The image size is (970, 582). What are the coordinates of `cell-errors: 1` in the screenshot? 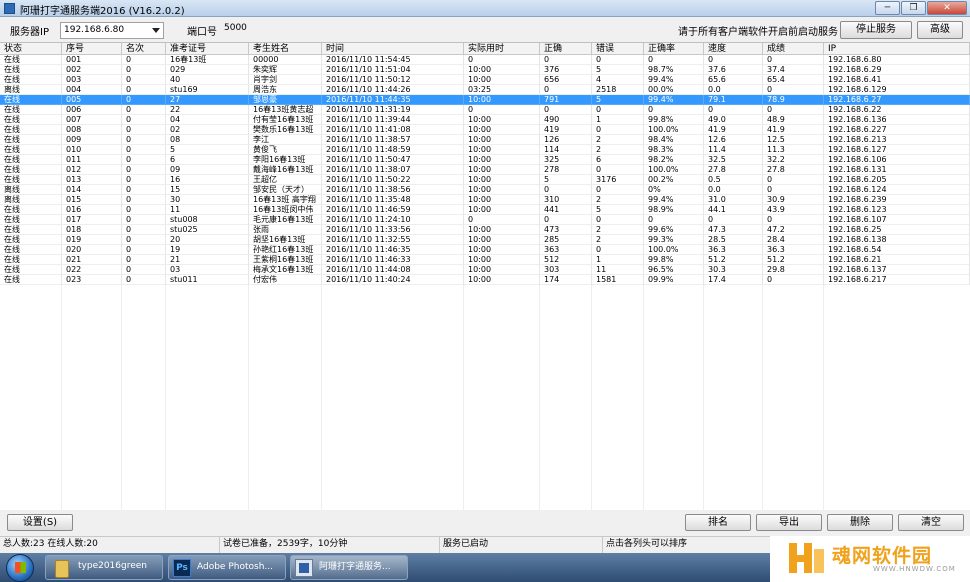 It's located at (618, 260).